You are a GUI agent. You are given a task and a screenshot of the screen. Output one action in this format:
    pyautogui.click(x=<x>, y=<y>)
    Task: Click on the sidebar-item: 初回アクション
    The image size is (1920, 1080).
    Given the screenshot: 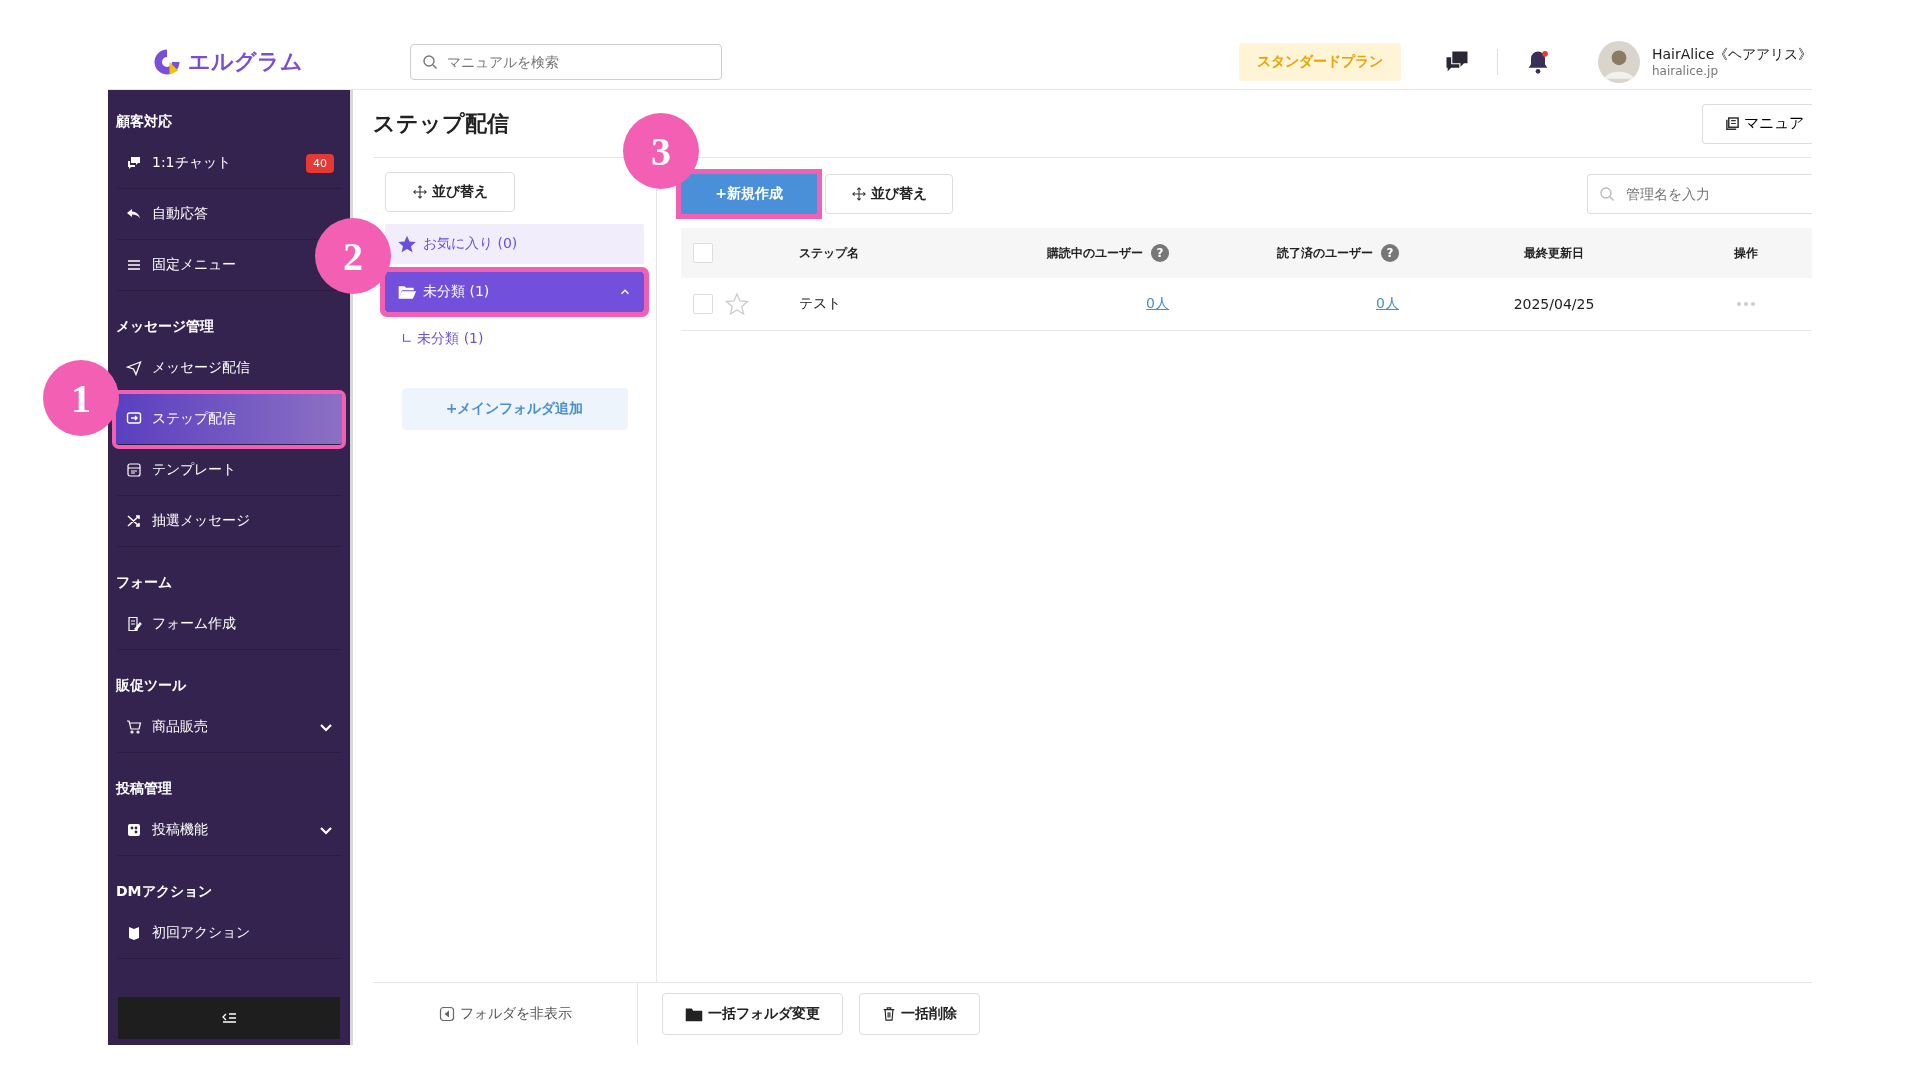 What is the action you would take?
    pyautogui.click(x=229, y=933)
    